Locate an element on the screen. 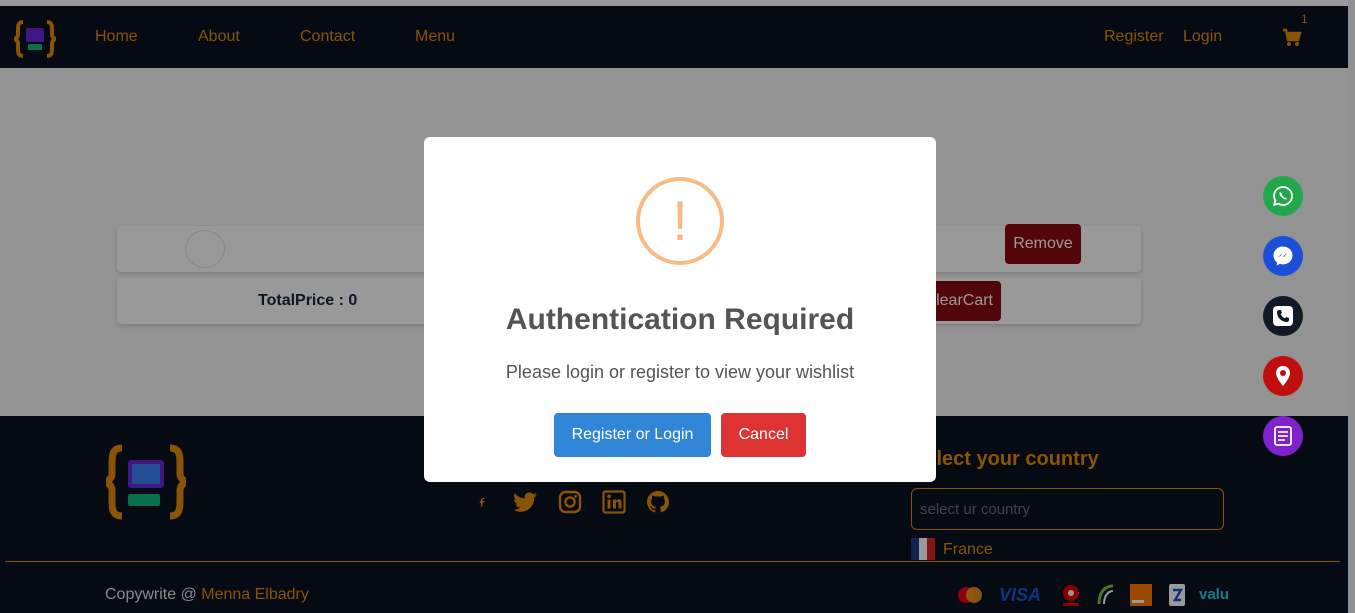  location-button is located at coordinates (1283, 376).